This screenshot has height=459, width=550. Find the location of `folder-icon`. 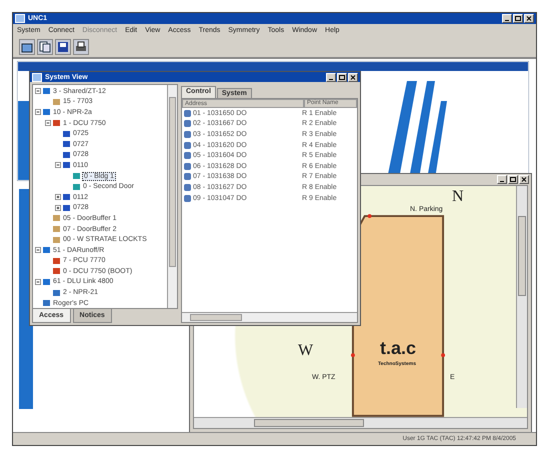

folder-icon is located at coordinates (27, 47).